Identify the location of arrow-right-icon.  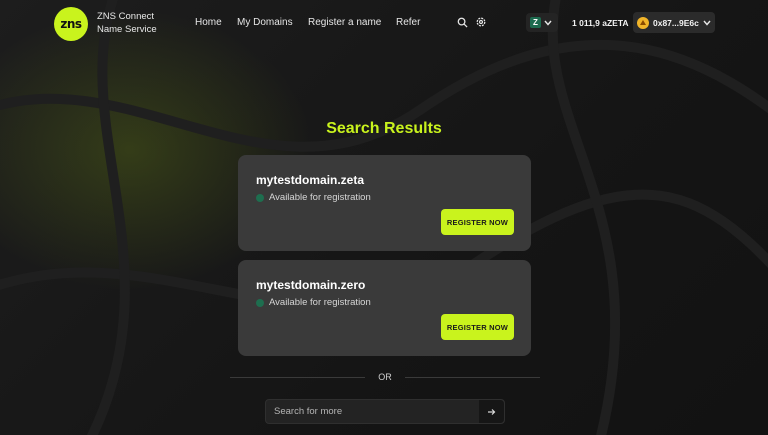
(492, 411).